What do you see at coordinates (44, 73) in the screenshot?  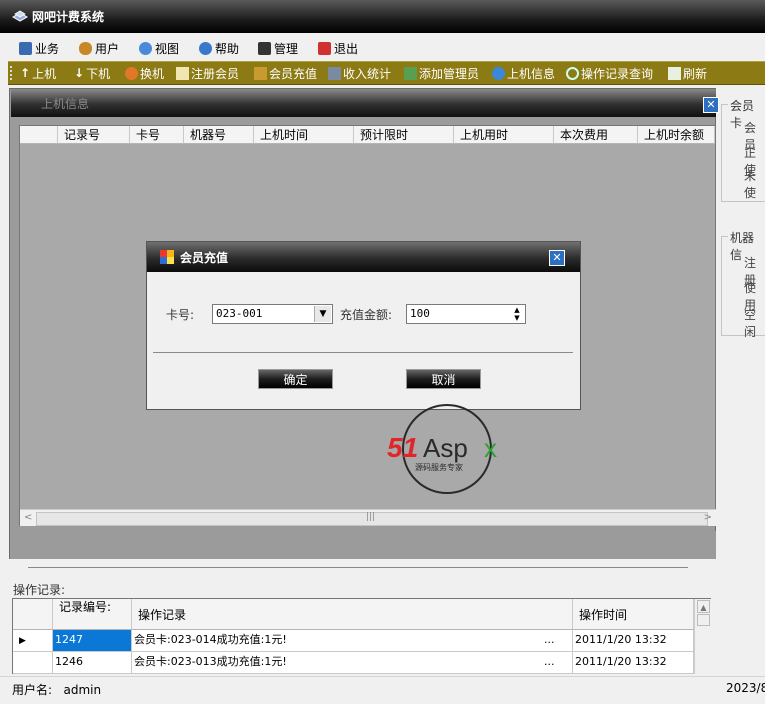 I see `tool-label: 上机` at bounding box center [44, 73].